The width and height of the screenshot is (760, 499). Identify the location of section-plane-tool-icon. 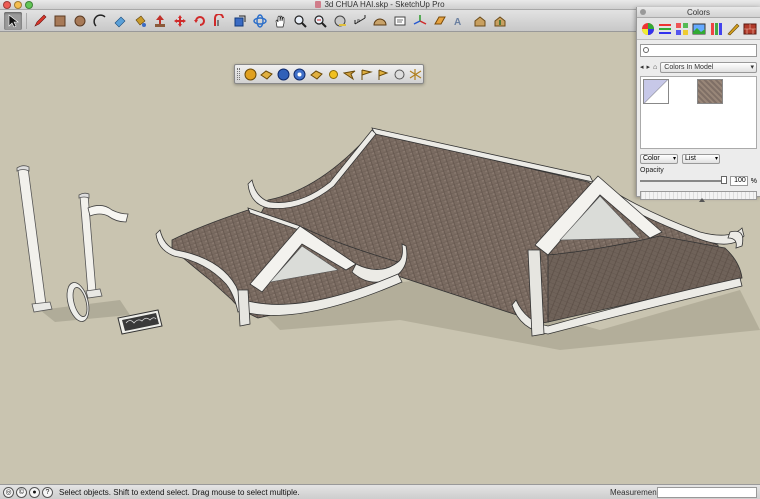
(440, 21).